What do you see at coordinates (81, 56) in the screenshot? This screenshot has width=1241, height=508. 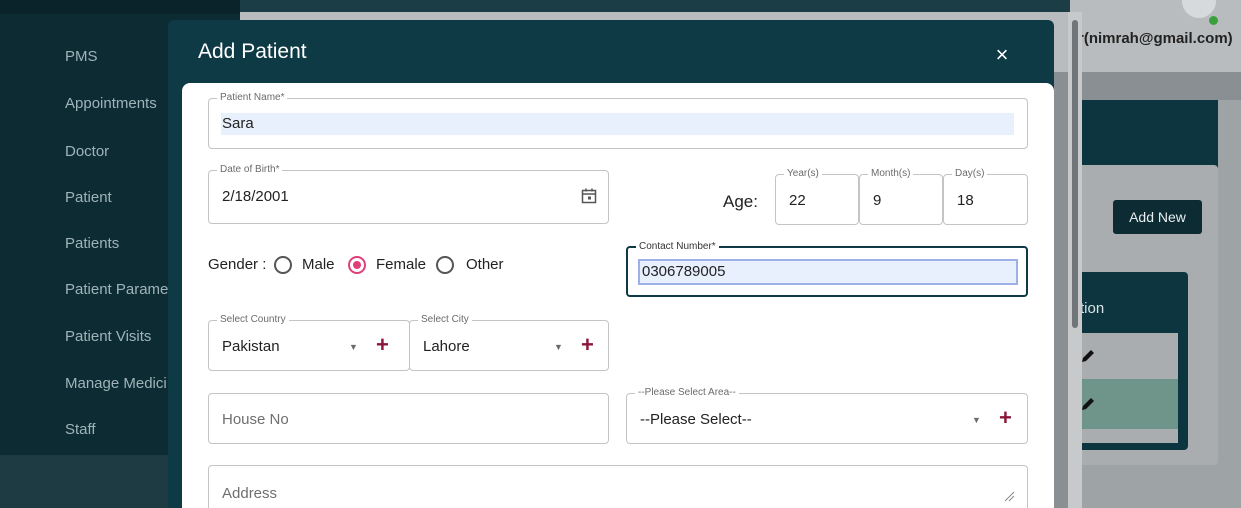 I see `sidebar-item-pms: PMS` at bounding box center [81, 56].